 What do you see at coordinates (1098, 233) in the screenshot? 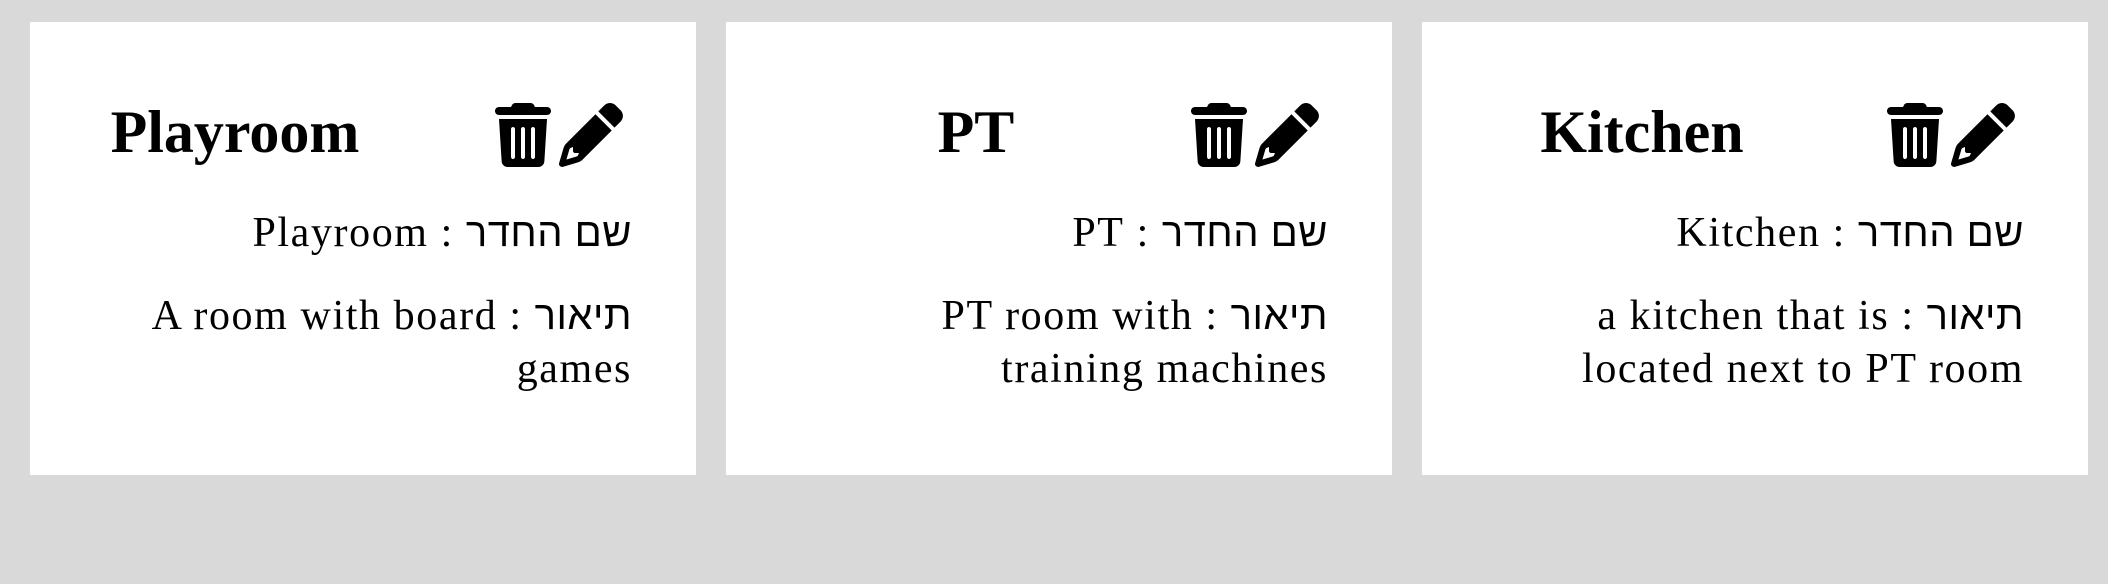
I see `room-name-value: PT` at bounding box center [1098, 233].